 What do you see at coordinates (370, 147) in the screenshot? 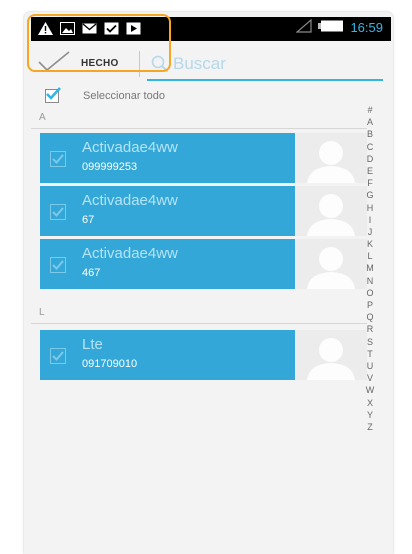
I see `index-letter: C` at bounding box center [370, 147].